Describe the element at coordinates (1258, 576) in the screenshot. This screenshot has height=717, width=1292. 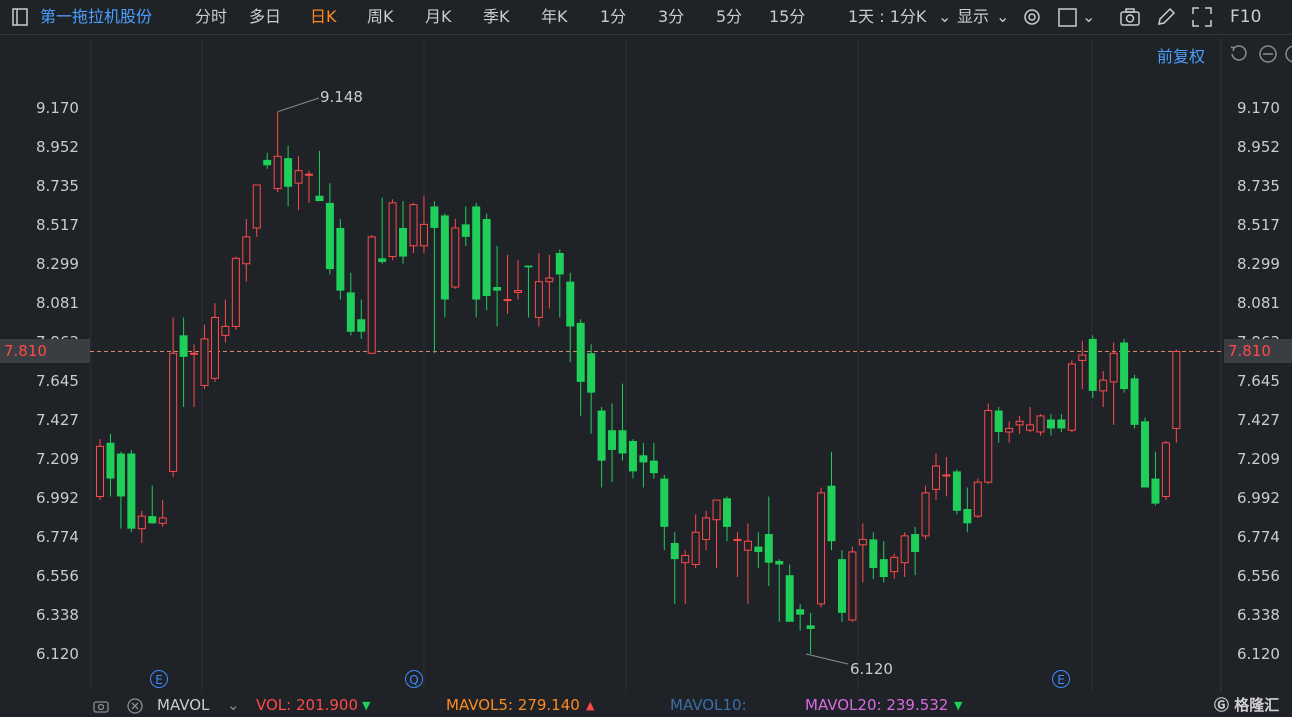
I see `y-tick-label: 6.556` at that location.